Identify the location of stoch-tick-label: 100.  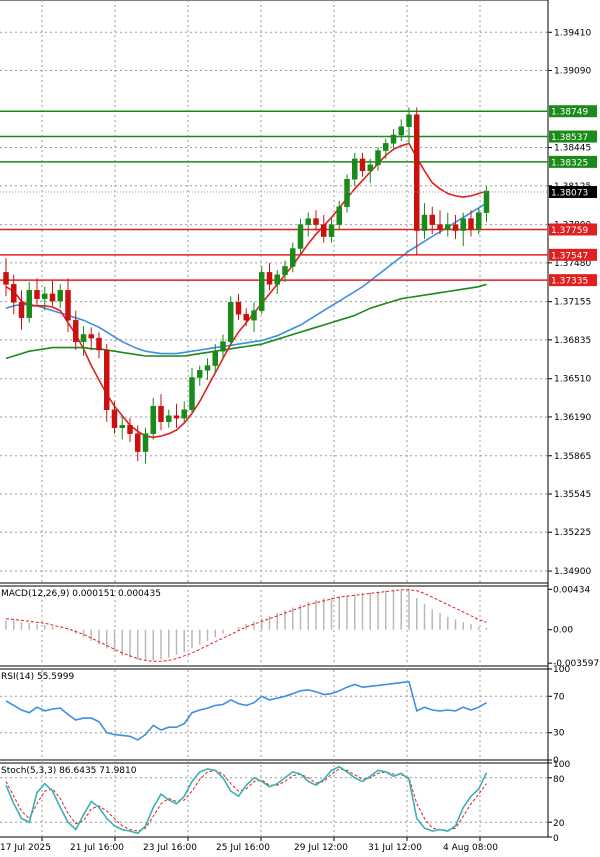
(561, 765).